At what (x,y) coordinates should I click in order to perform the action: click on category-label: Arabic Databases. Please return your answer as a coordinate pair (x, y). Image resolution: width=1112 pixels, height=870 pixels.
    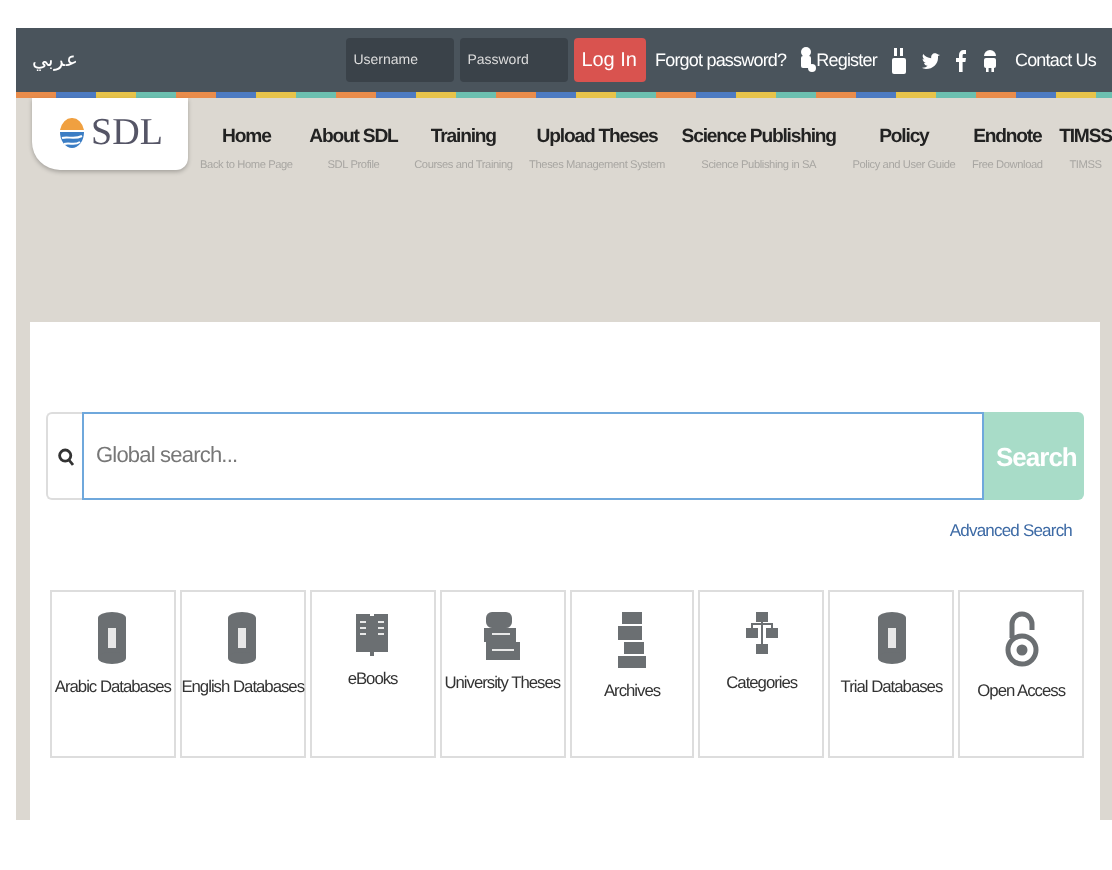
    Looking at the image, I should click on (112, 686).